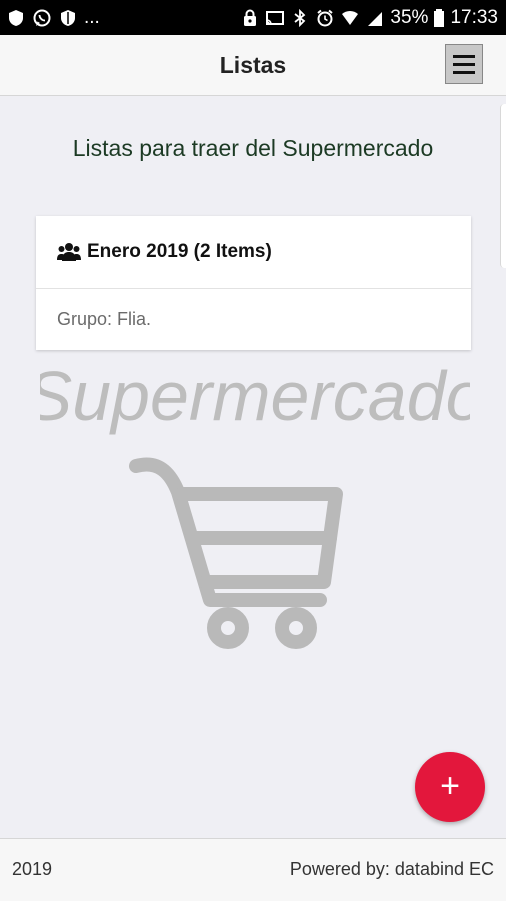 The image size is (506, 901). Describe the element at coordinates (69, 252) in the screenshot. I see `users-icon` at that location.